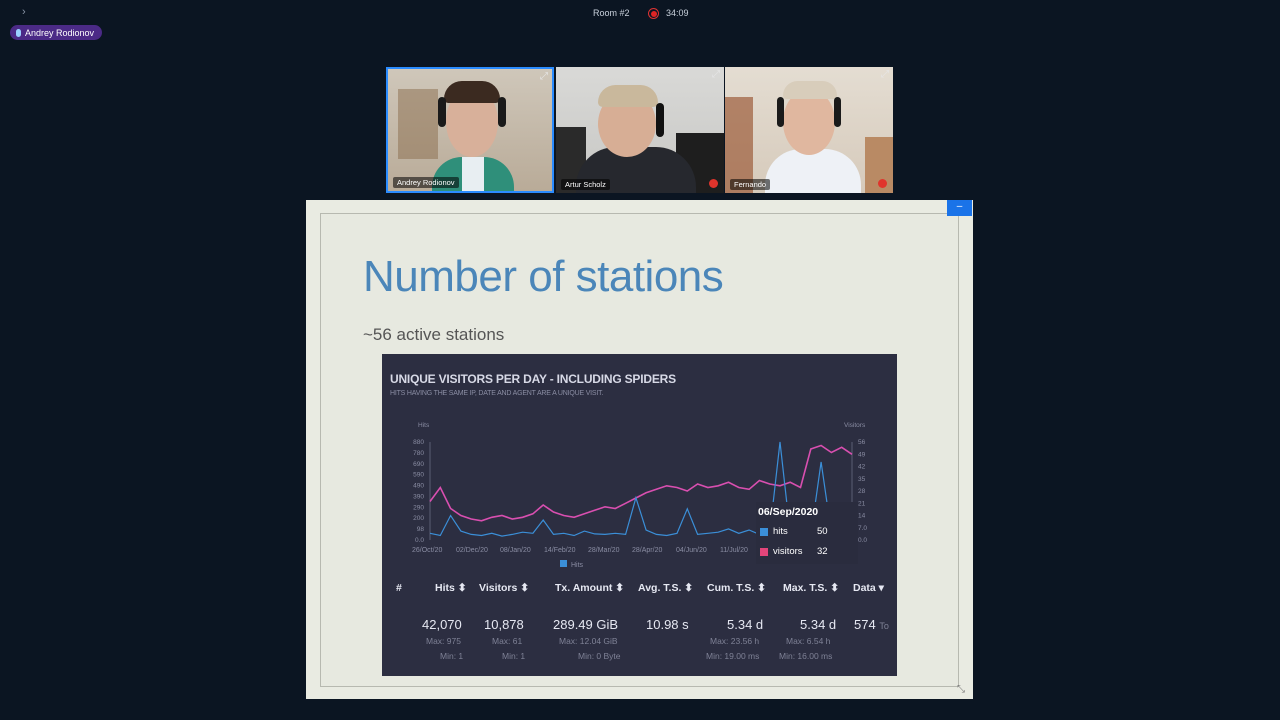 The height and width of the screenshot is (720, 1280). Describe the element at coordinates (809, 130) in the screenshot. I see `video-tile-fernando: ⤢ Fernando` at that location.